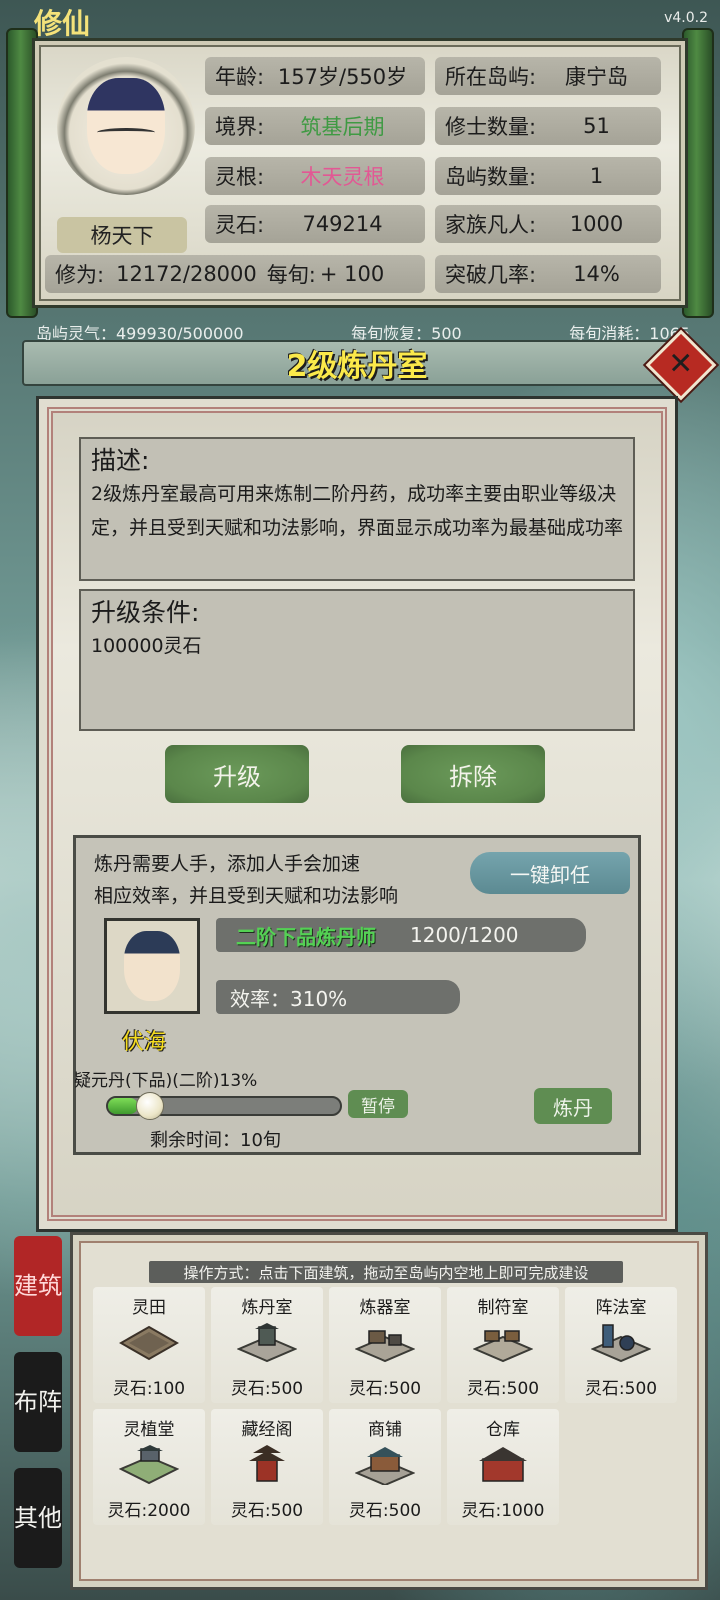 Image resolution: width=720 pixels, height=1600 pixels. Describe the element at coordinates (503, 1308) in the screenshot. I see `building-name: 制符室` at that location.